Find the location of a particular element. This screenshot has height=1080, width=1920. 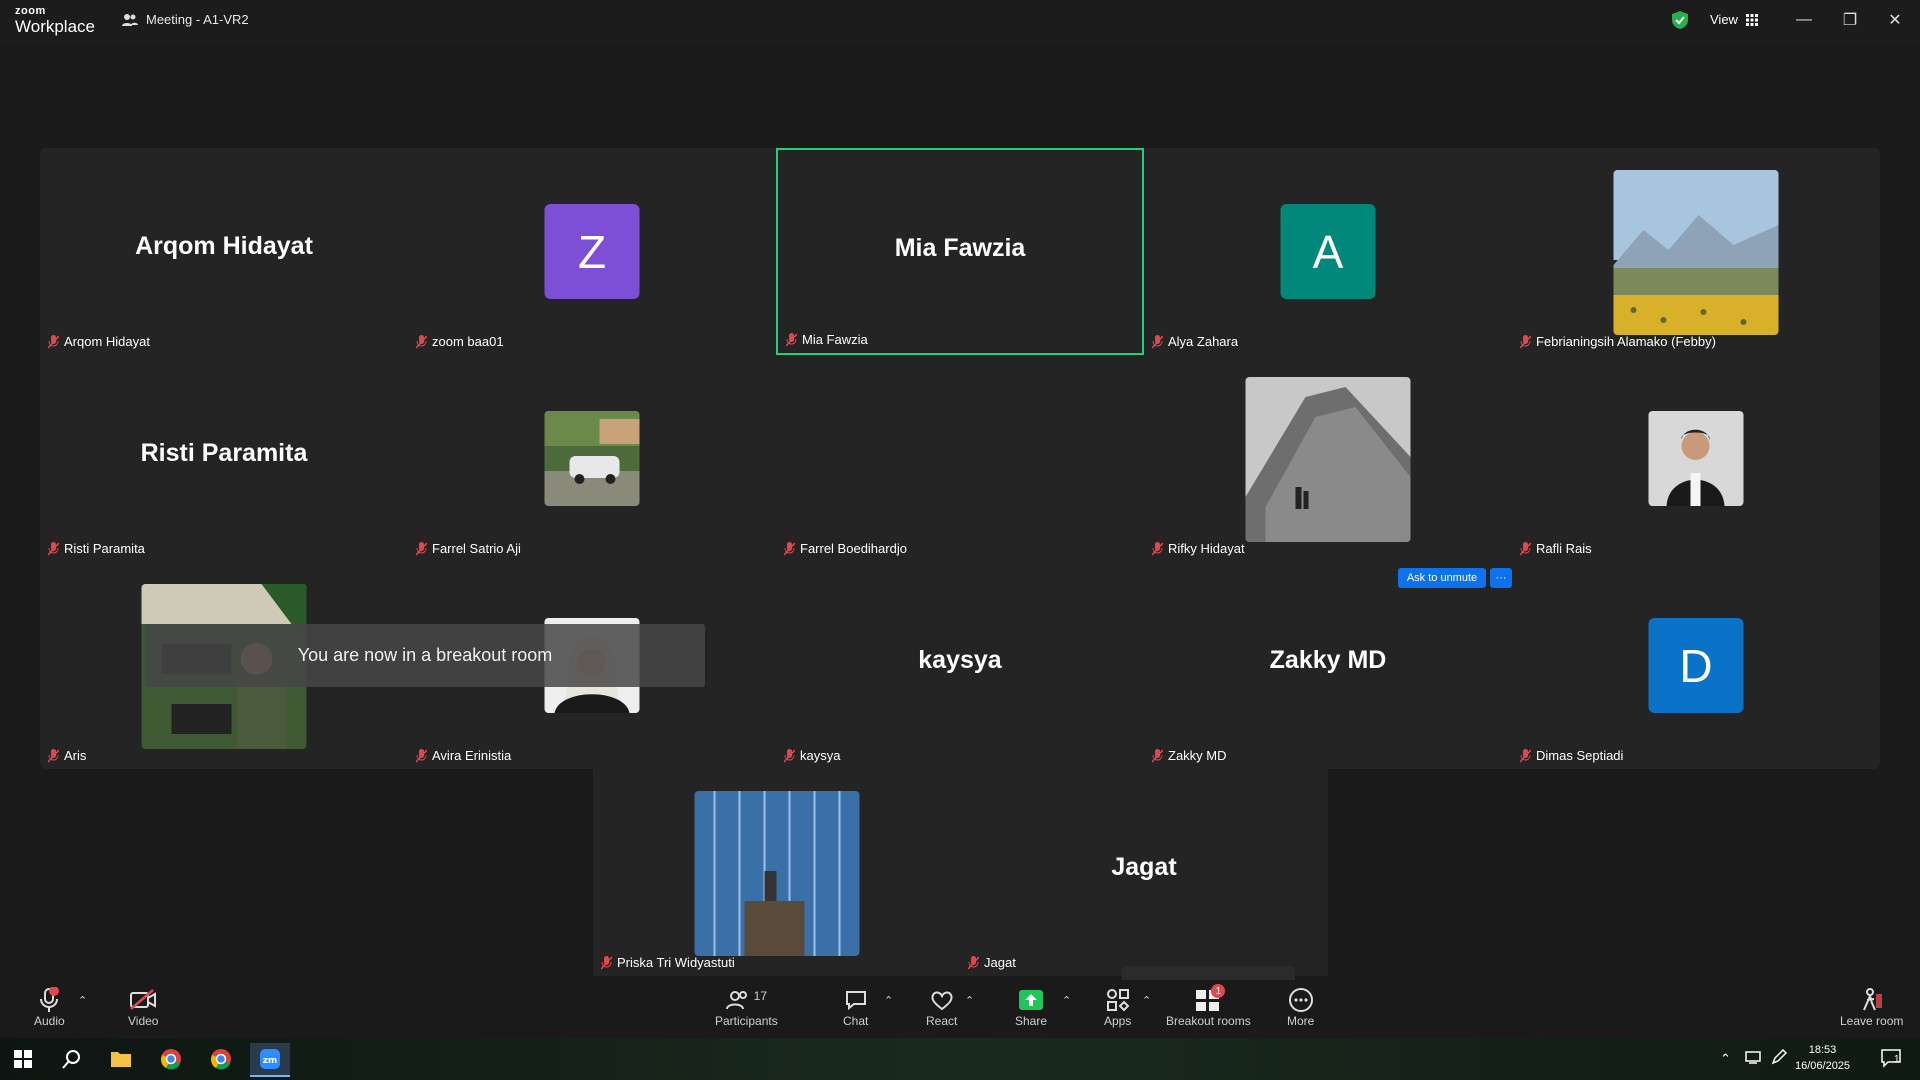

participant-tile: Rafli Rais is located at coordinates (1696, 458).